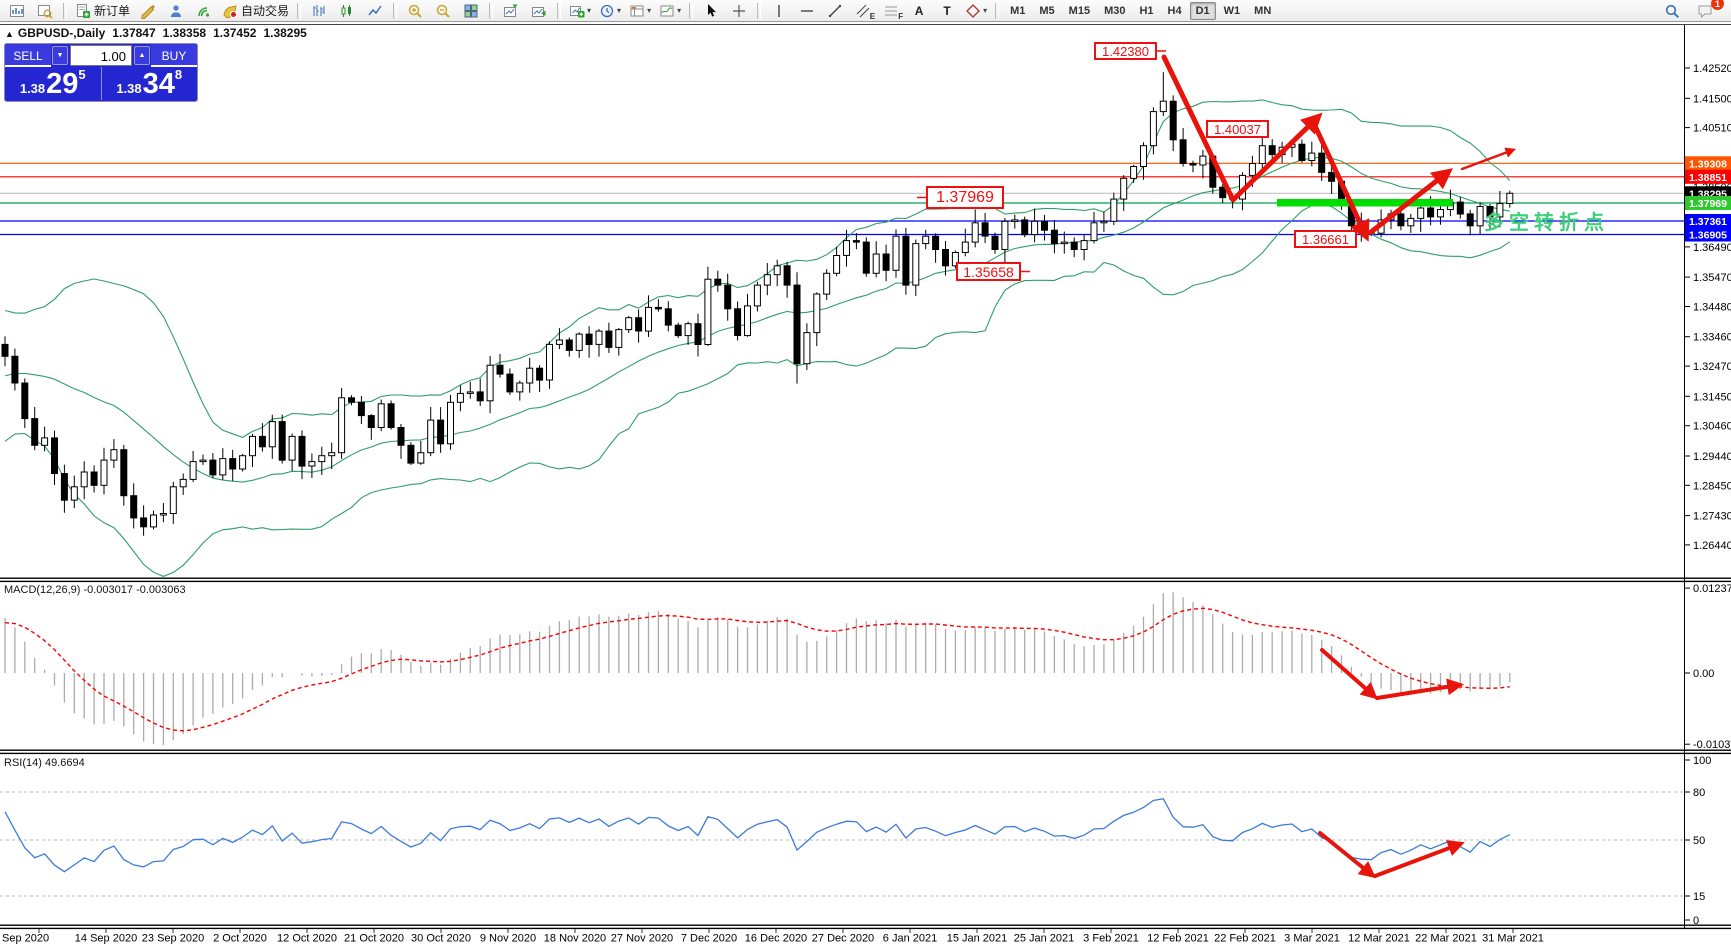 This screenshot has width=1731, height=946. Describe the element at coordinates (106, 939) in the screenshot. I see `svg-text: 14 Sep 2020` at that location.